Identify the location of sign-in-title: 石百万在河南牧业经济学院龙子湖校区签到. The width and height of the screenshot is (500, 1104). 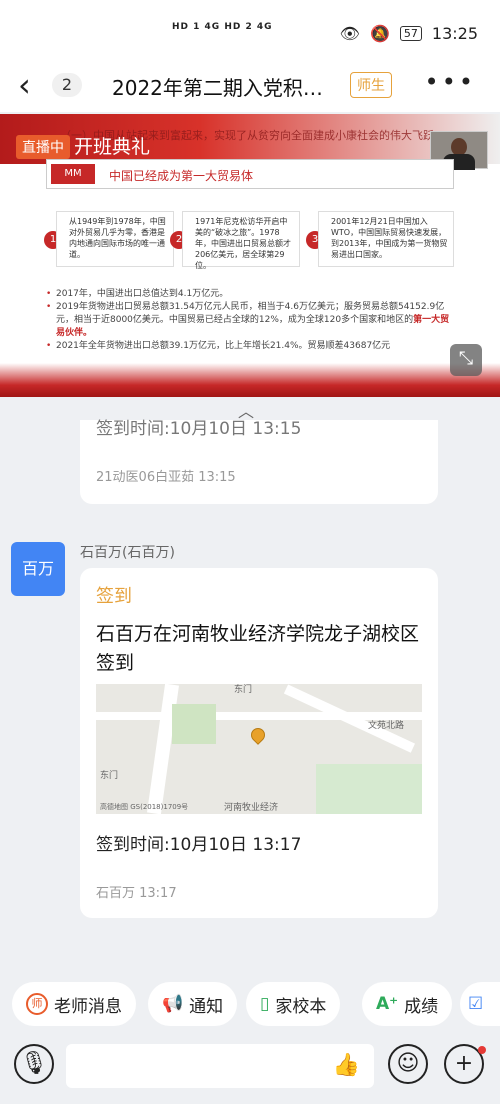
(258, 648).